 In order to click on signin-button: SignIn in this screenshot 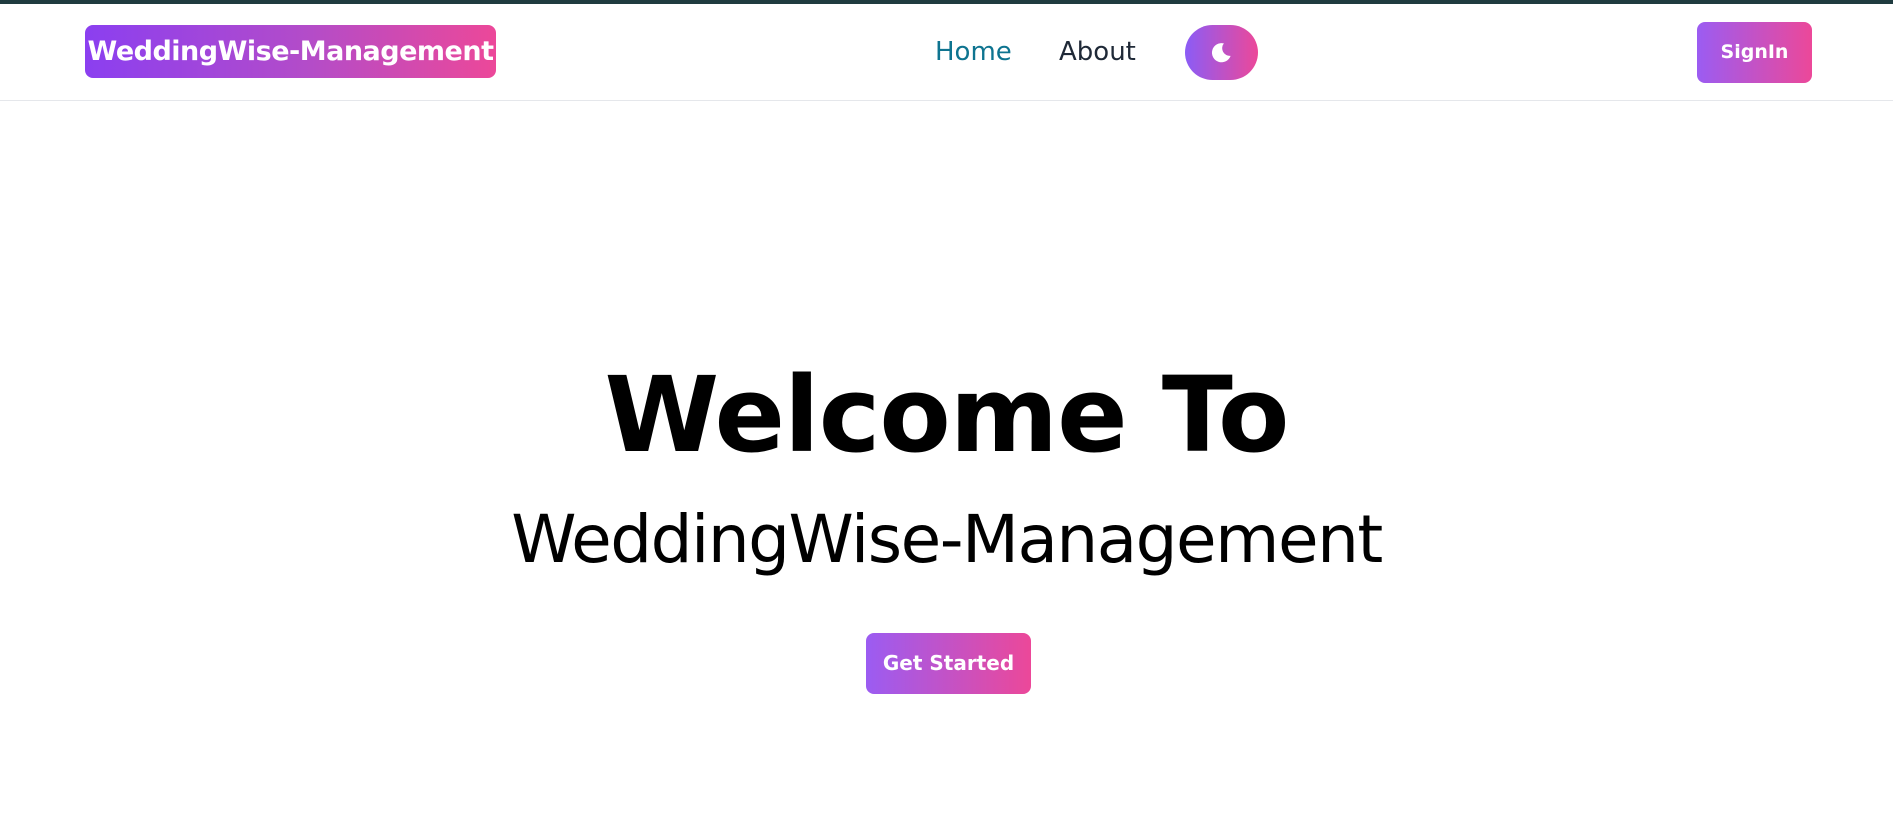, I will do `click(1754, 52)`.